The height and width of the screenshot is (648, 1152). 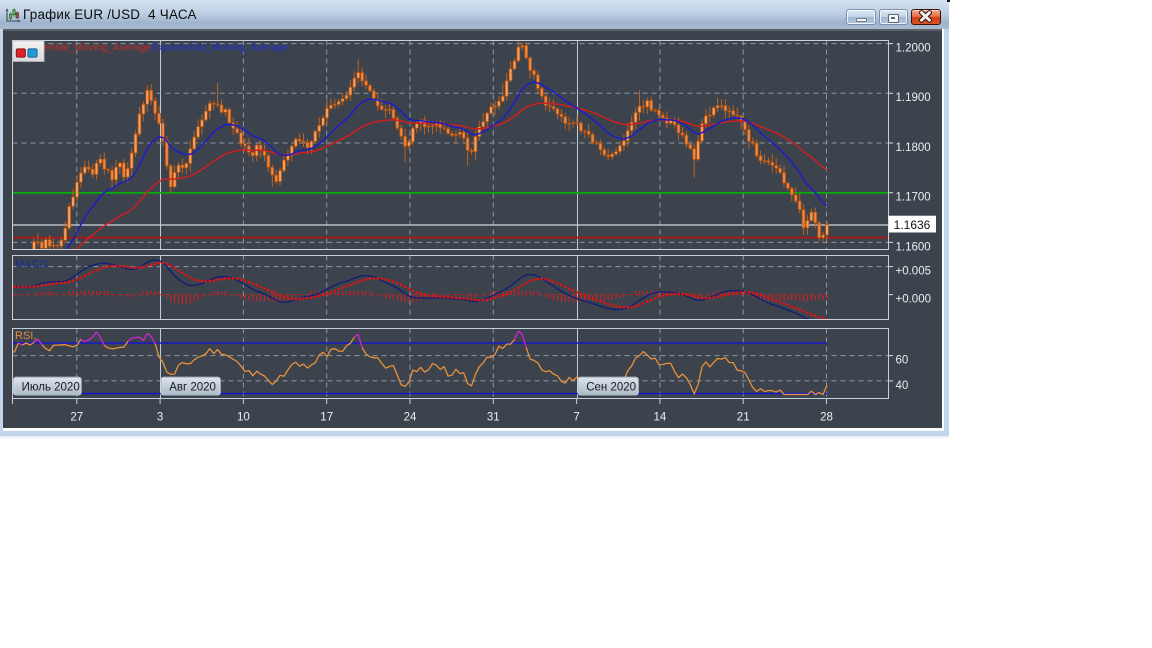 What do you see at coordinates (25, 336) in the screenshot?
I see `svg-text: RSI,` at bounding box center [25, 336].